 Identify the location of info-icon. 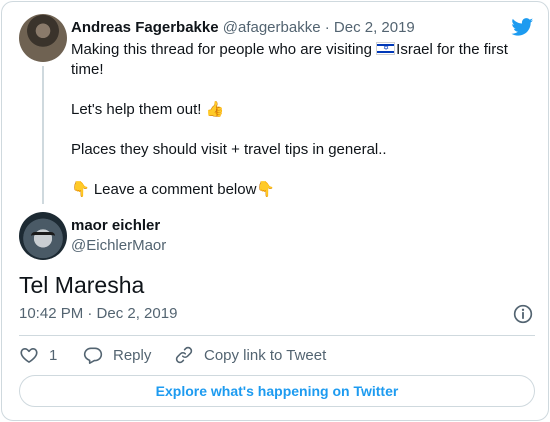
(523, 314).